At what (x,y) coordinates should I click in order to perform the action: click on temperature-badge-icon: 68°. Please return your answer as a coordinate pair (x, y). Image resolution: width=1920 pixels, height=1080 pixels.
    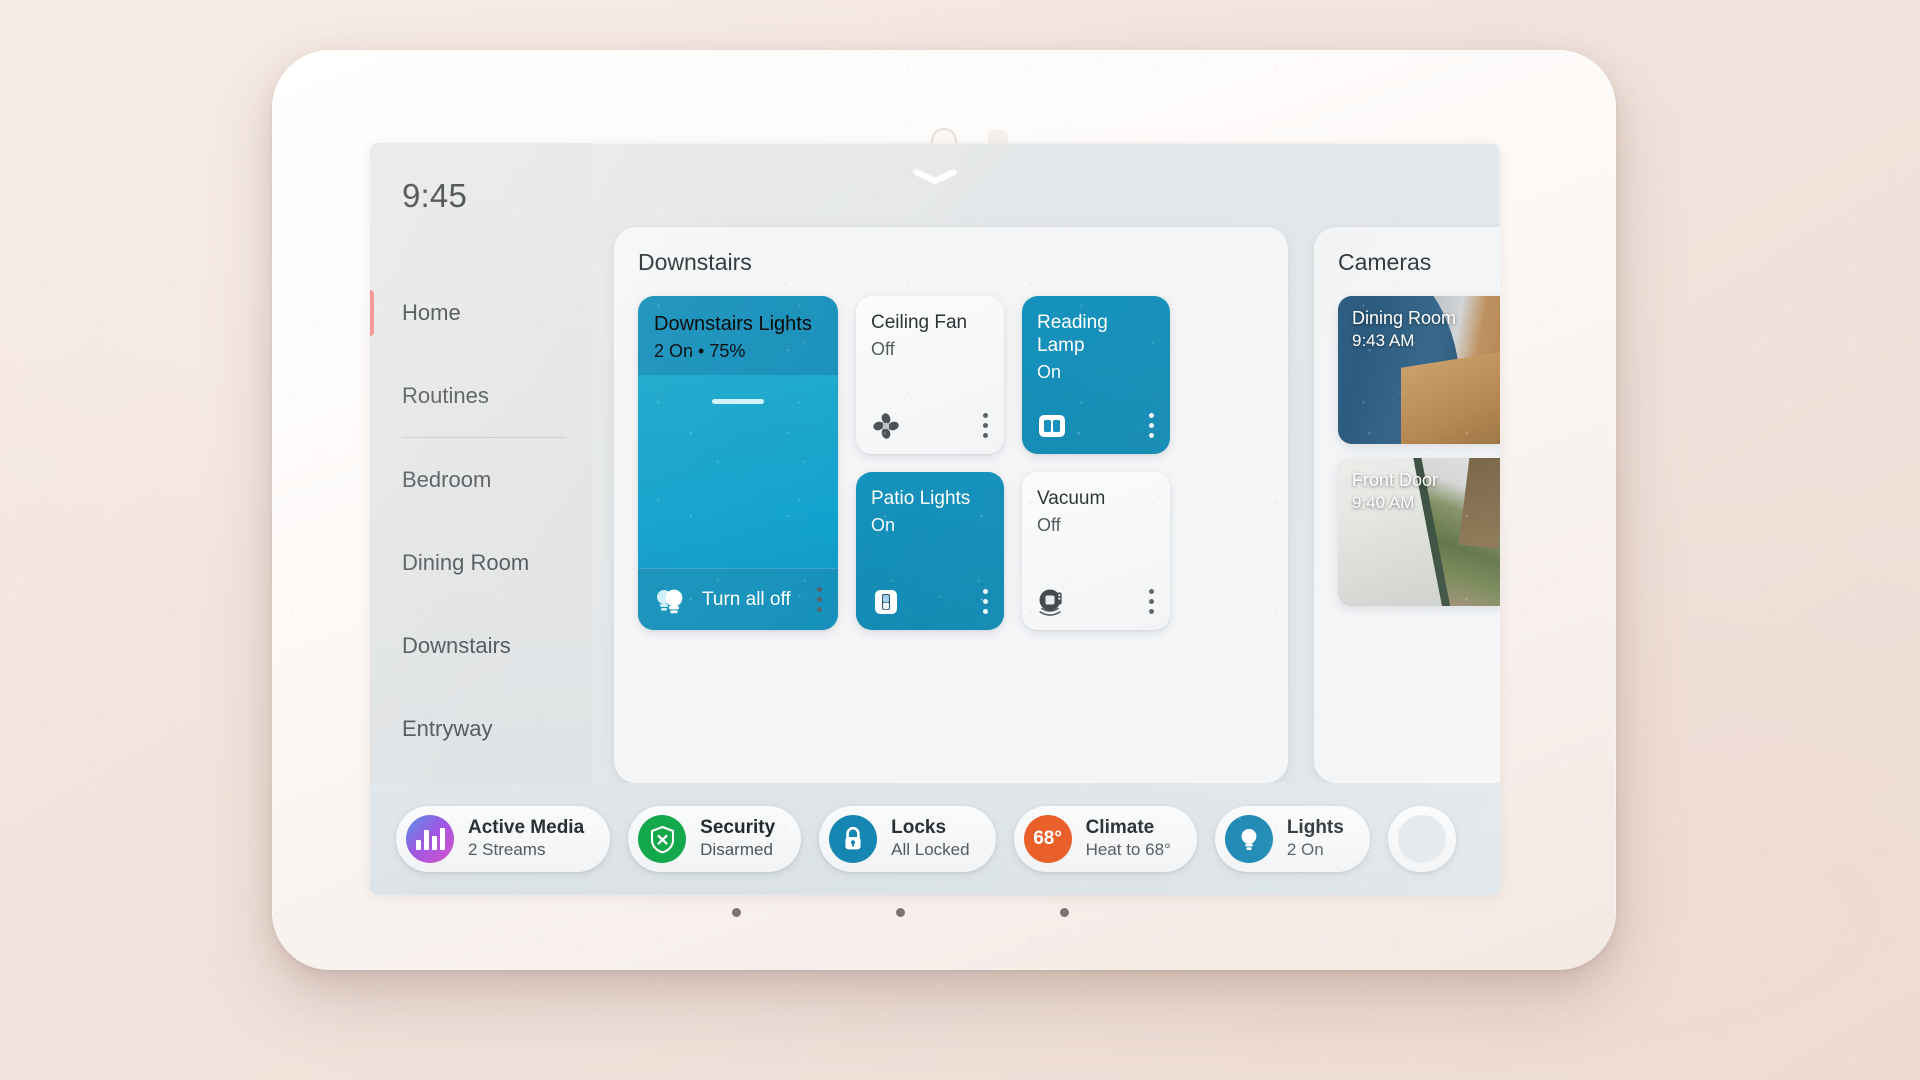
    Looking at the image, I should click on (1047, 839).